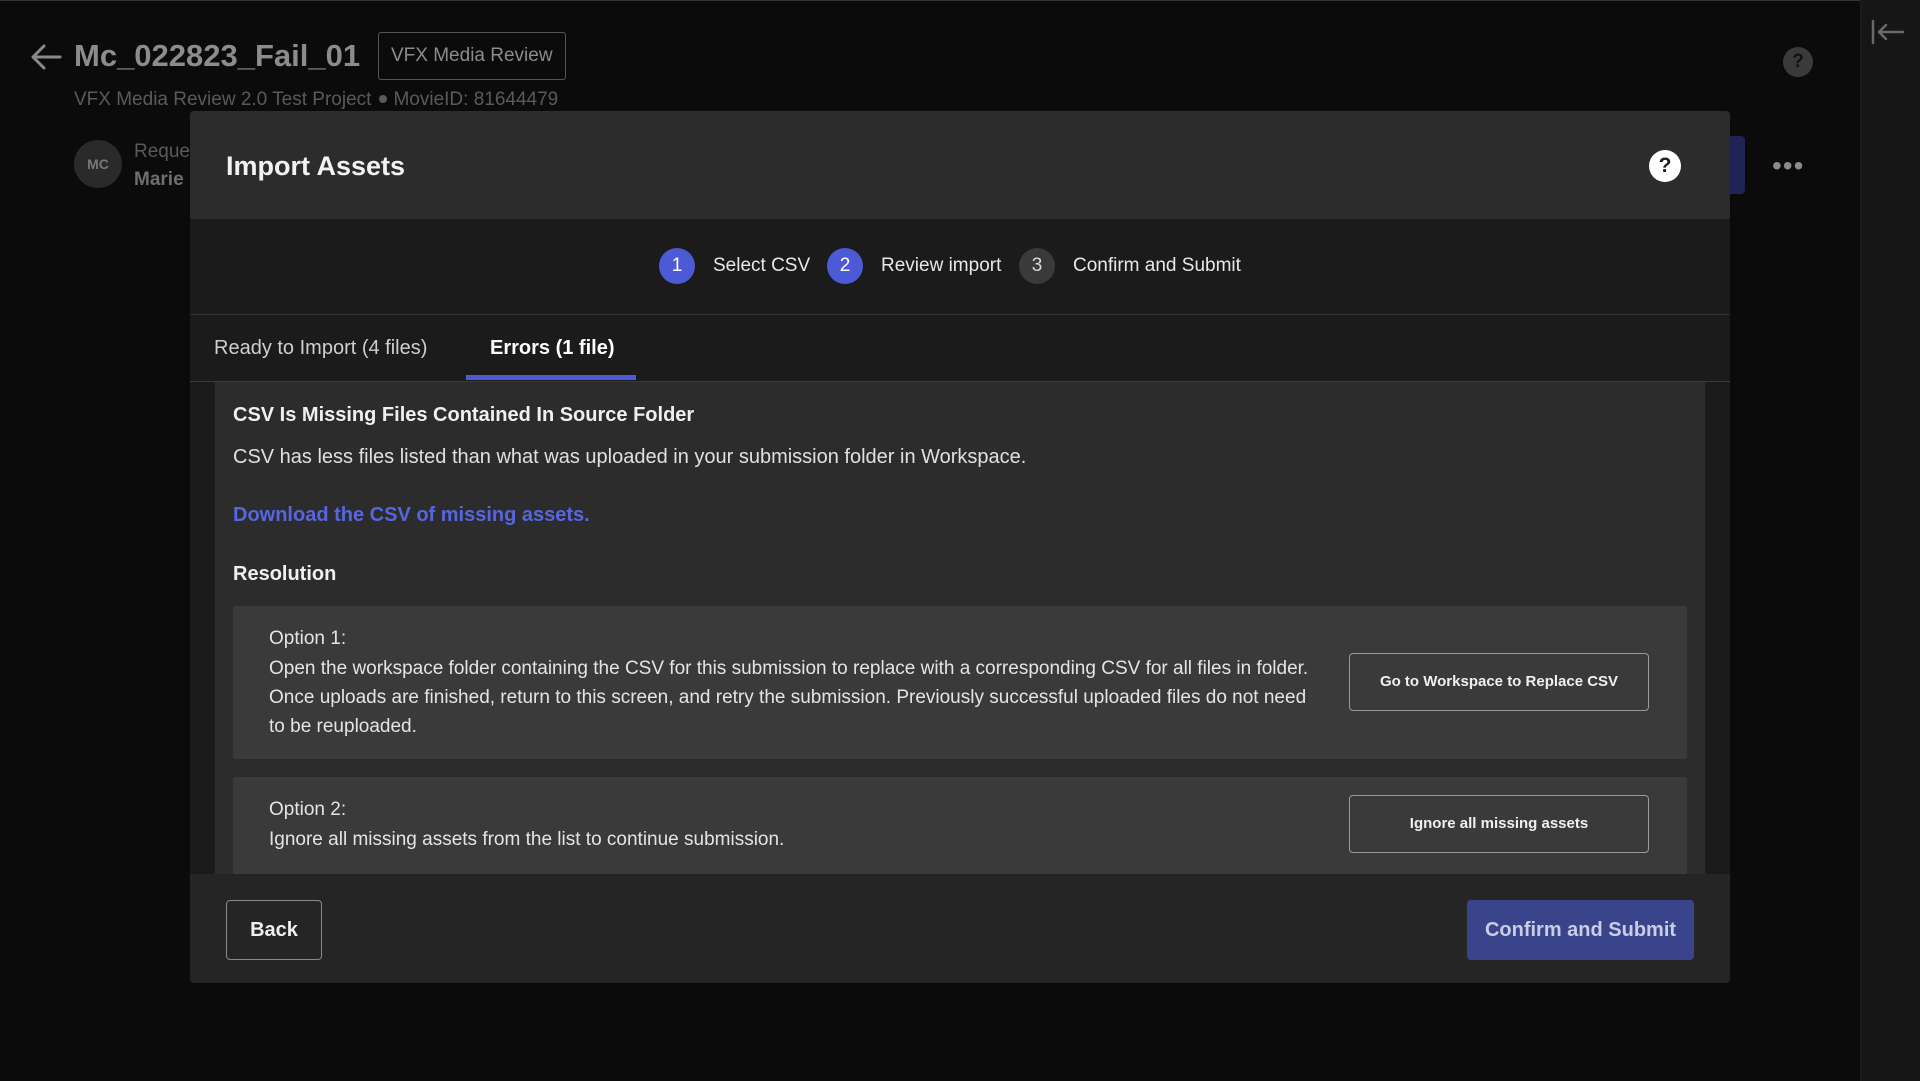 This screenshot has height=1081, width=1920. I want to click on project-name: VFX Media Review 2.0 Test Project, so click(223, 99).